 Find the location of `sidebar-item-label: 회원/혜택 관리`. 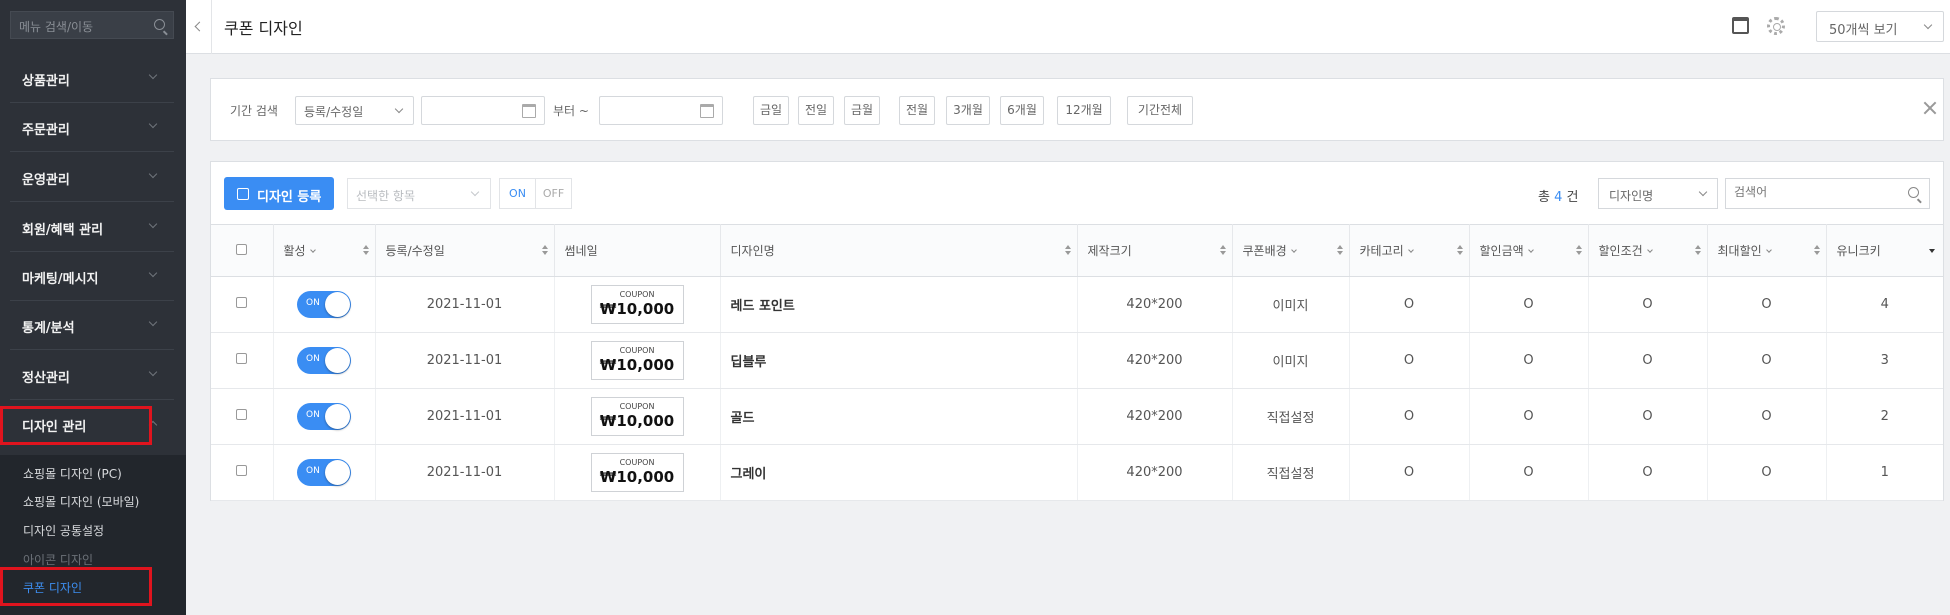

sidebar-item-label: 회원/혜택 관리 is located at coordinates (63, 230).